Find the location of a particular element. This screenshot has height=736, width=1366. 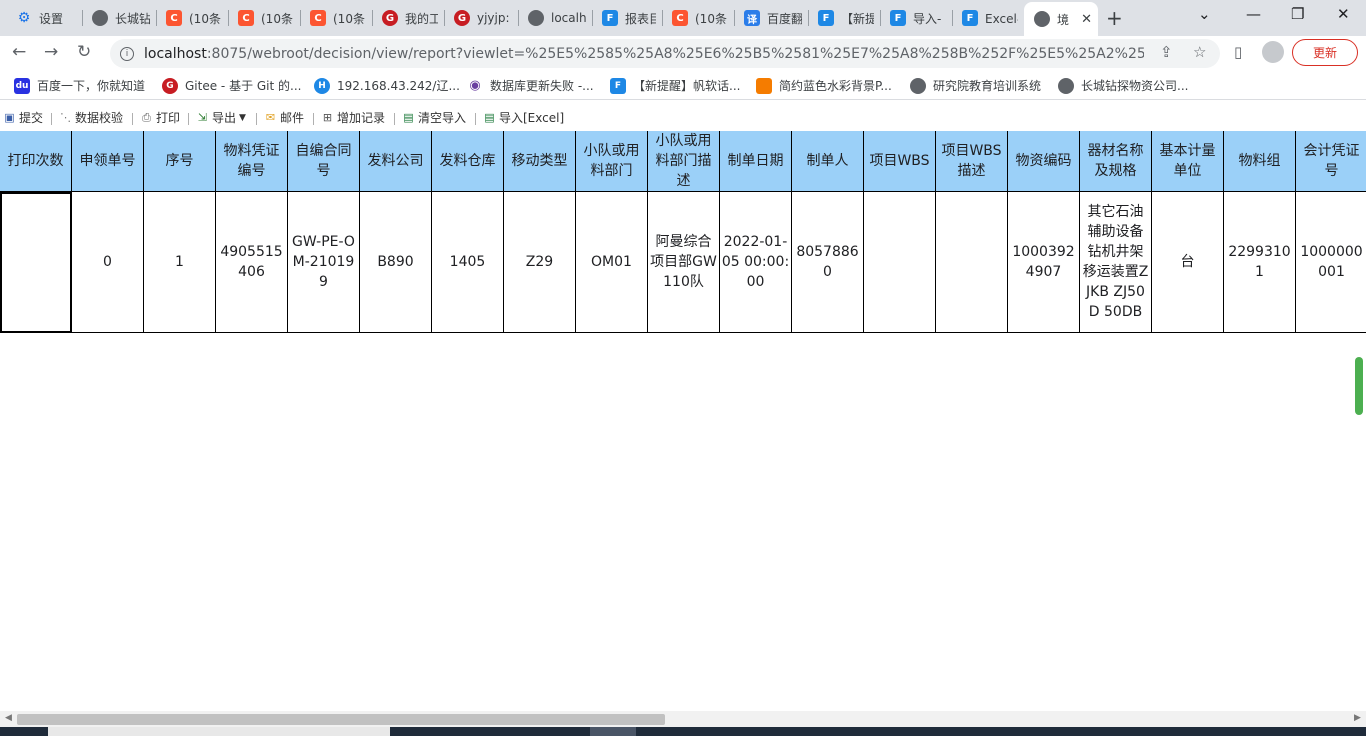

export-label: 导出 is located at coordinates (224, 118).